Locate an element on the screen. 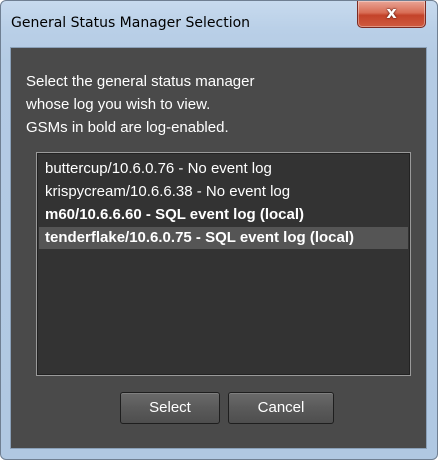 The image size is (438, 460). gsm-list-item-krispycream: krispycream/10.6.6.38 - No event log is located at coordinates (223, 192).